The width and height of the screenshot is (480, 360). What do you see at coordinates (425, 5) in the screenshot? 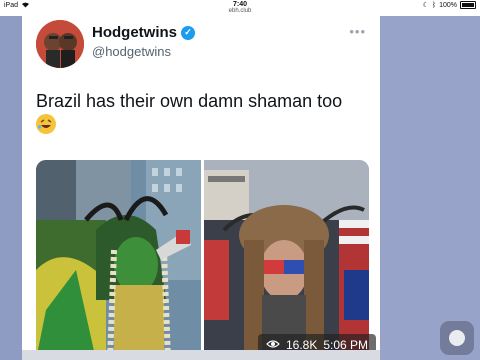
I see `moon-icon: ☾` at bounding box center [425, 5].